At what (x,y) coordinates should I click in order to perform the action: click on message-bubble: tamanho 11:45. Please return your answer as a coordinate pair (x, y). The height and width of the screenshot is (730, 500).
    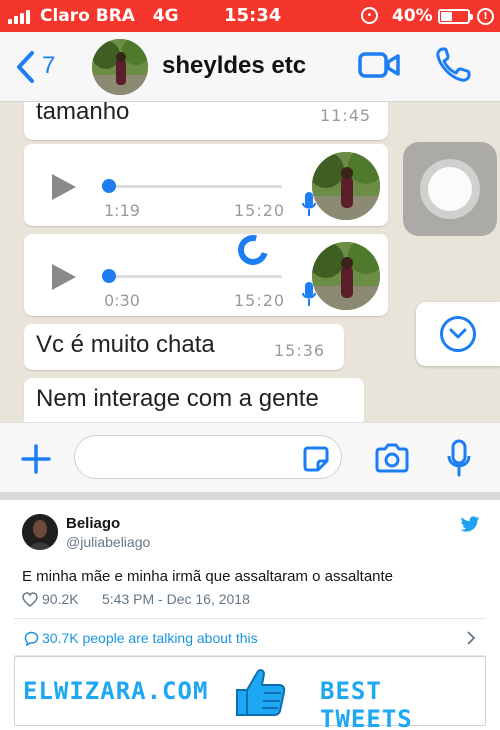
    Looking at the image, I should click on (206, 121).